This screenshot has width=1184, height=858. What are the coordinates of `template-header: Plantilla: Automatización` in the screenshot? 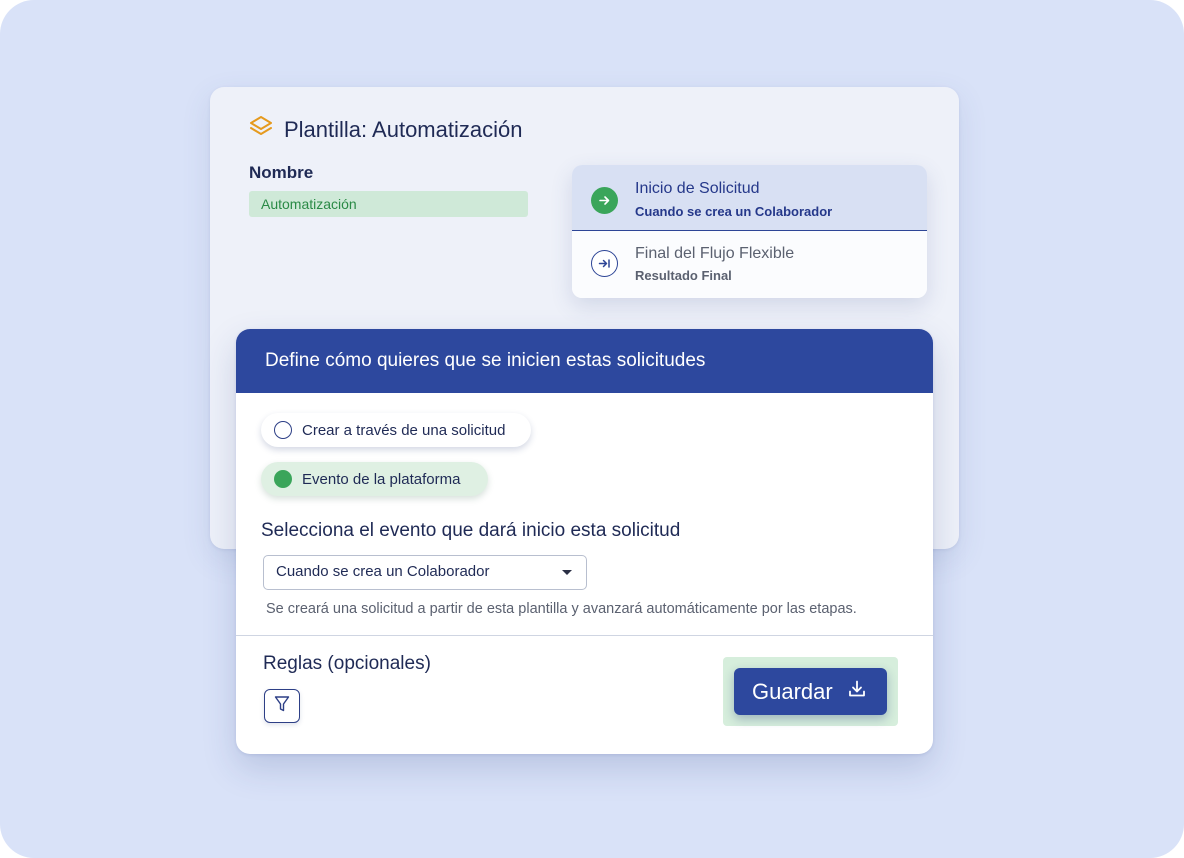 It's located at (385, 129).